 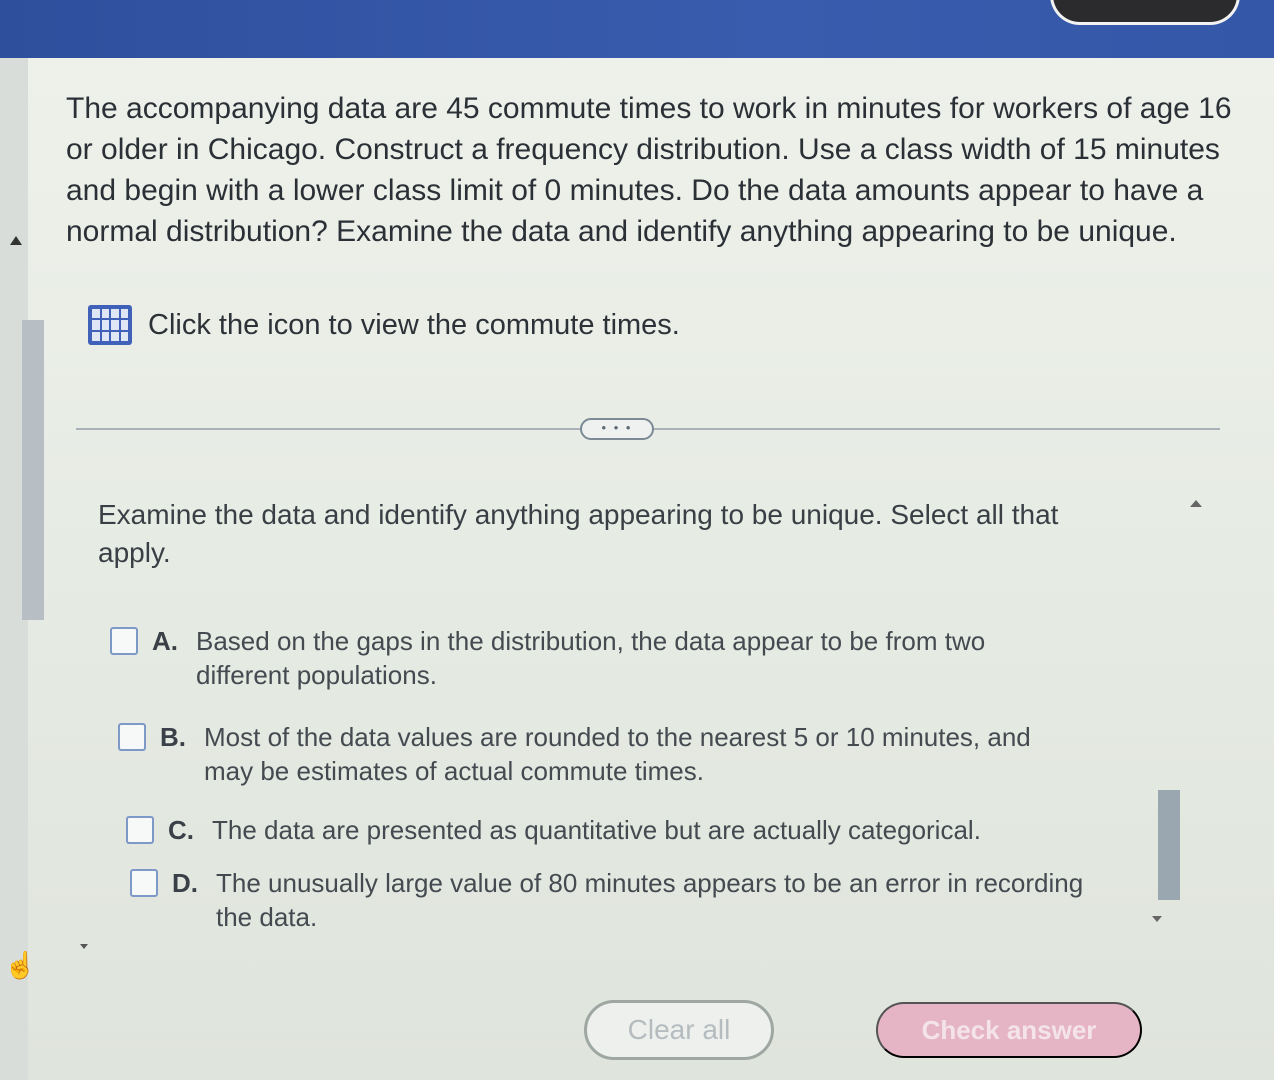 What do you see at coordinates (20, 965) in the screenshot?
I see `hand-cursor-icon: ☝` at bounding box center [20, 965].